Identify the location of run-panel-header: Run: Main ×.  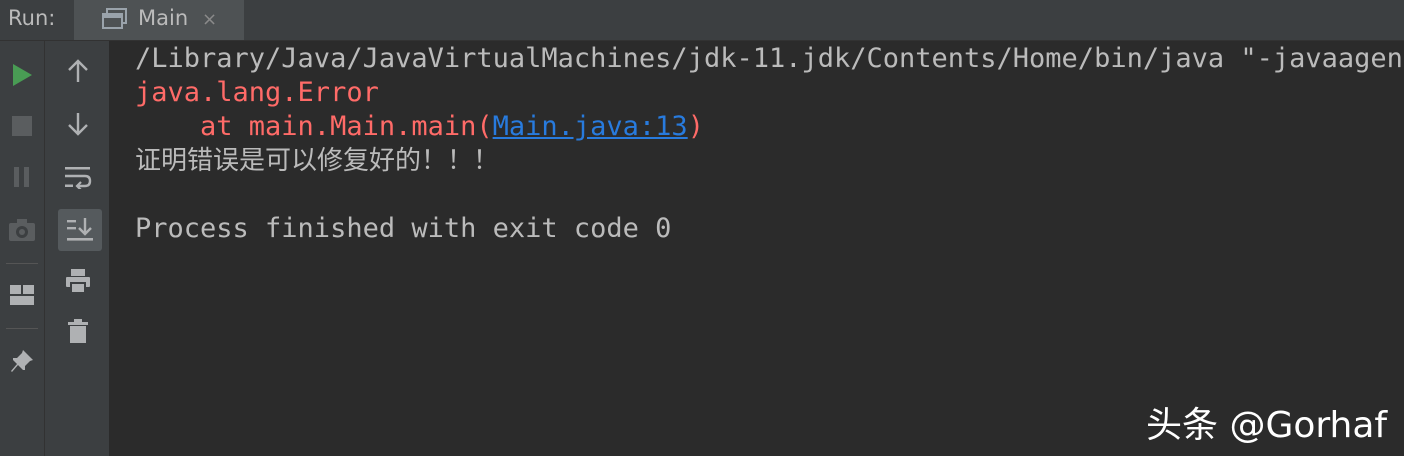
(702, 20).